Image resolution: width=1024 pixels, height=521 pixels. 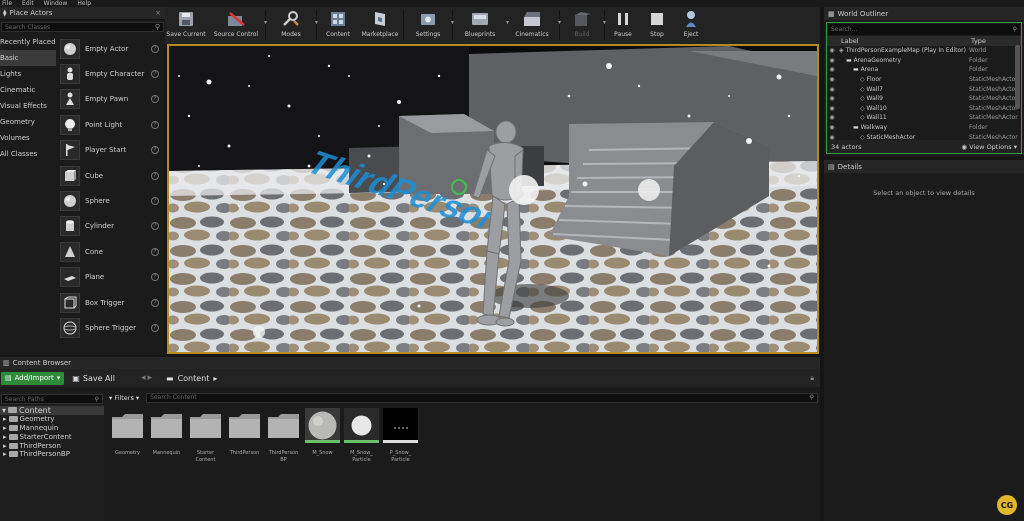 What do you see at coordinates (989, 147) in the screenshot?
I see `view-options-button: ◉ View Options ▾` at bounding box center [989, 147].